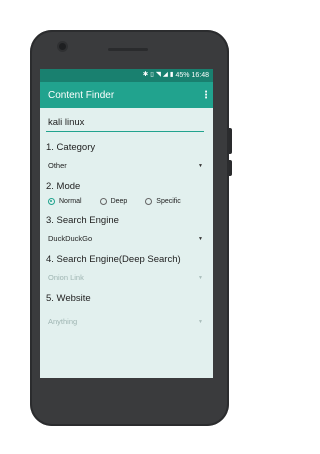 The width and height of the screenshot is (320, 454). Describe the element at coordinates (81, 95) in the screenshot. I see `app-title: Content Finder` at that location.